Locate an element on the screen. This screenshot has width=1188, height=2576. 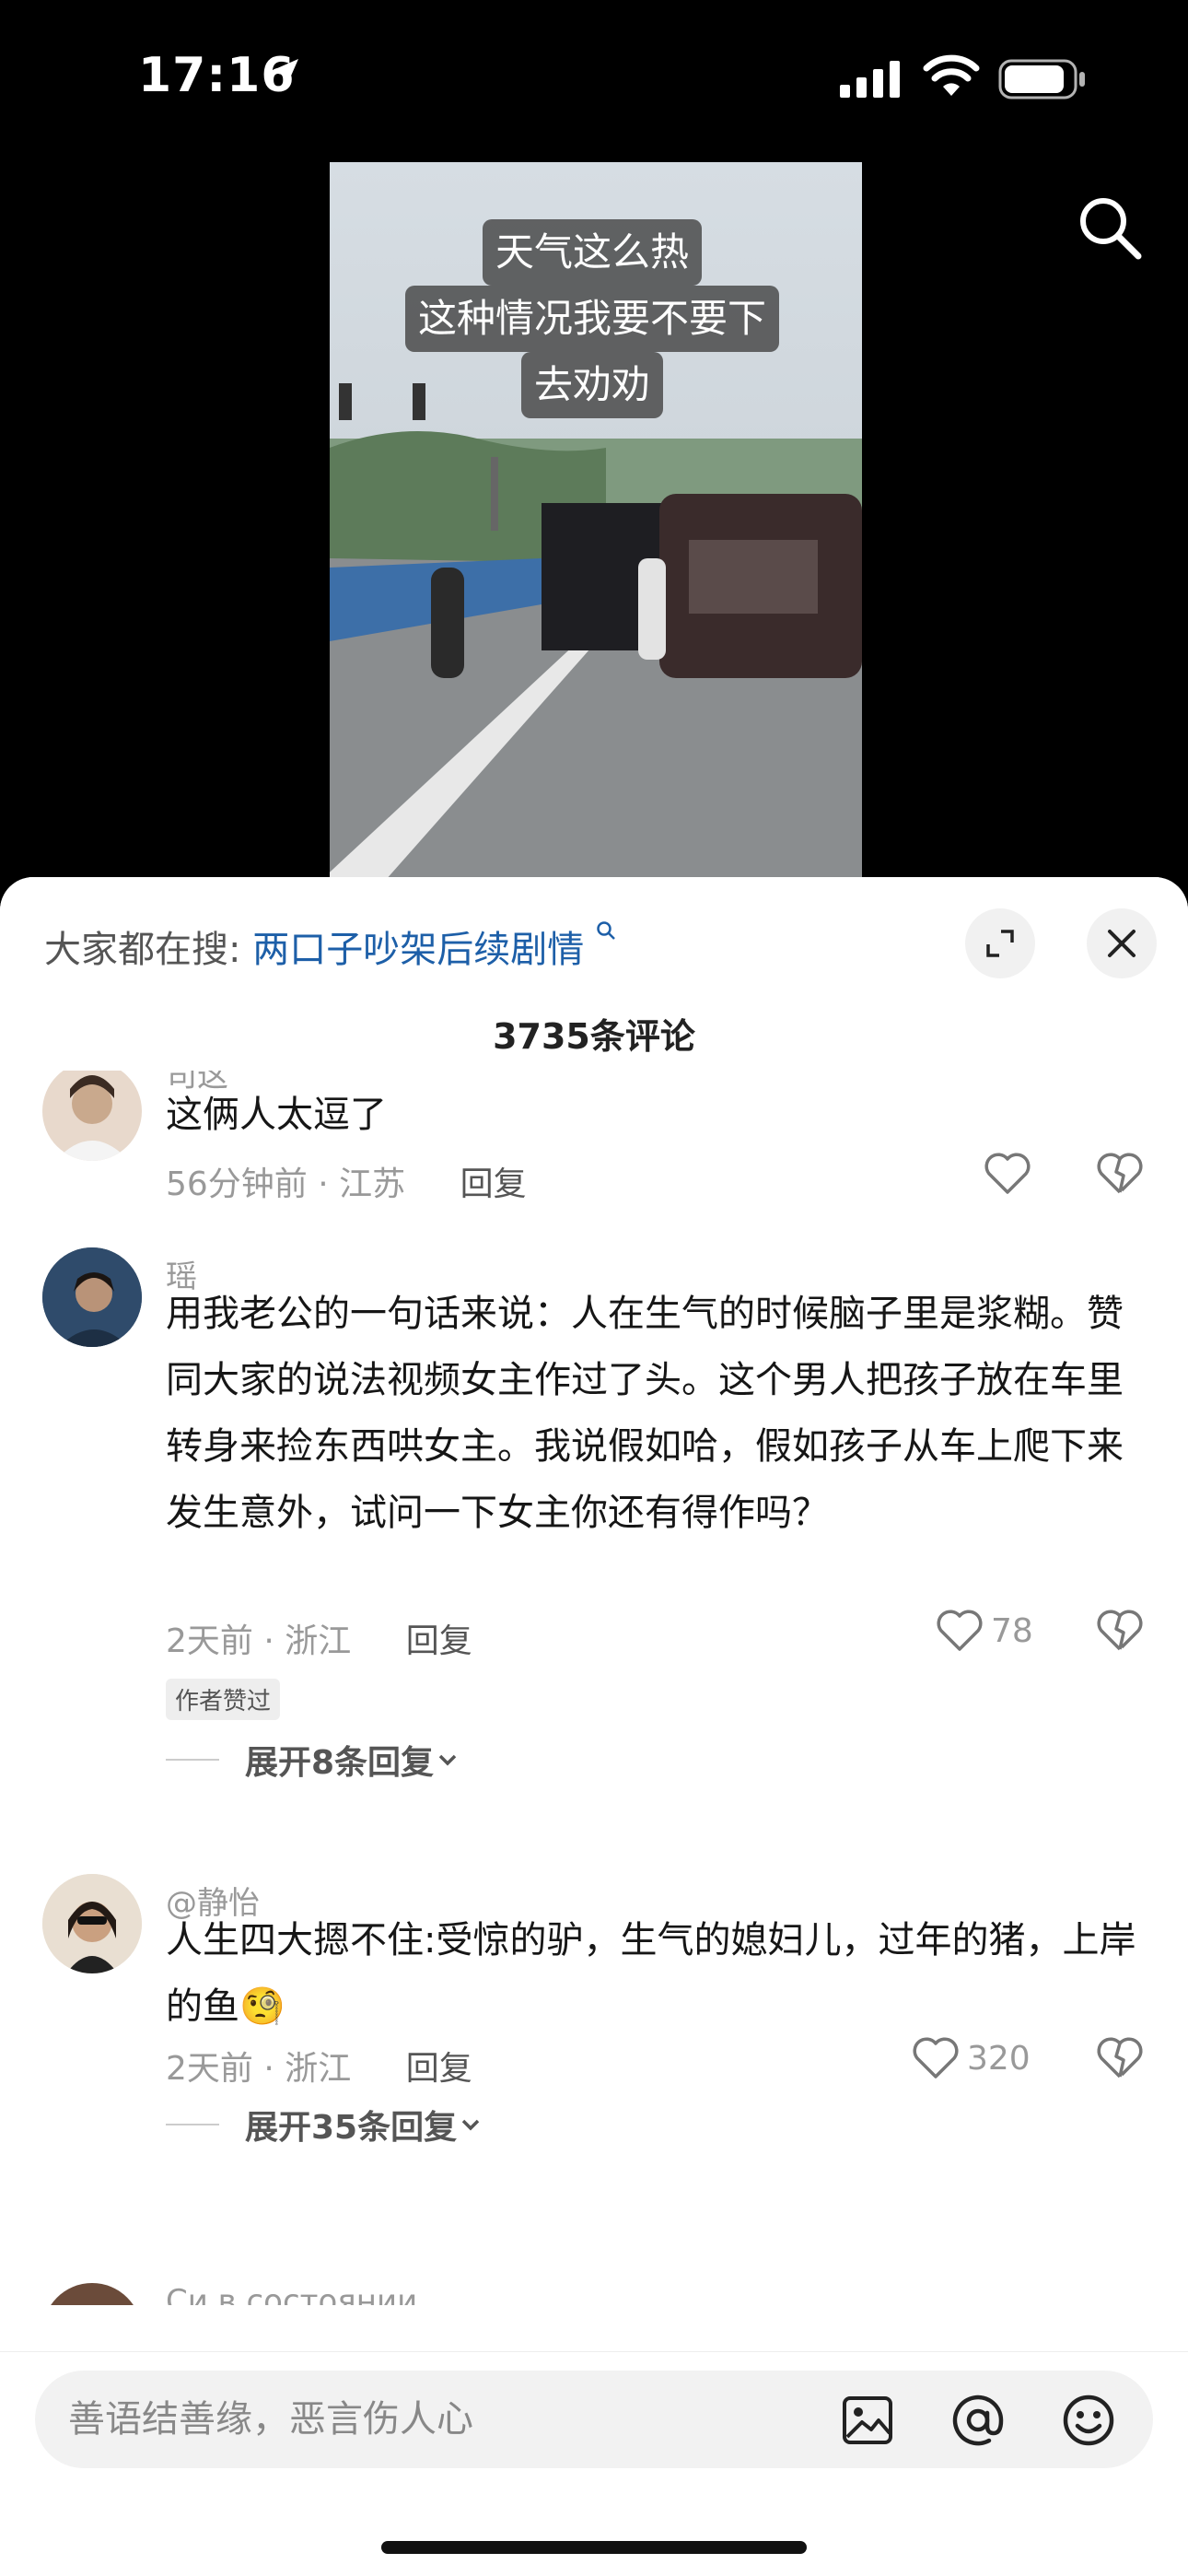
hot-search-suggestion: 大家都在搜: 两口子吵架后续剧情 is located at coordinates (330, 946).